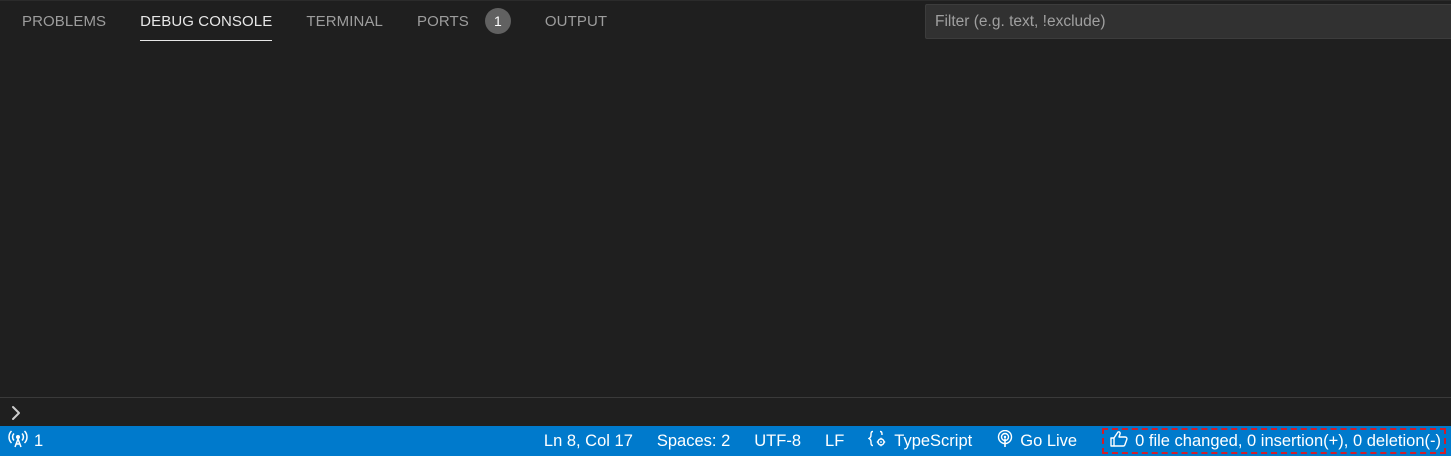  Describe the element at coordinates (1119, 441) in the screenshot. I see `thumbs-up-icon` at that location.